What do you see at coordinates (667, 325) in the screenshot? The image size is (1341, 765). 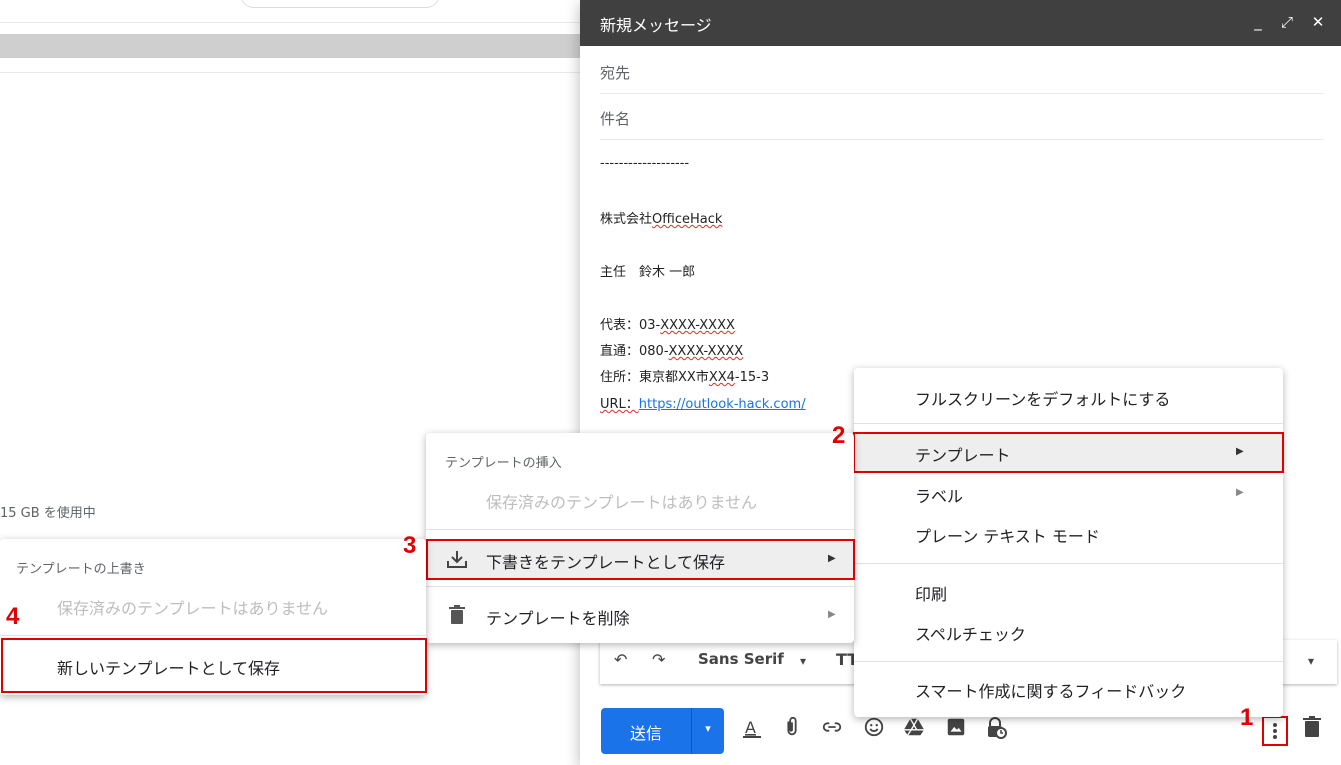 I see `signature-phone-main: 代表：03-XXXX-XXXX` at bounding box center [667, 325].